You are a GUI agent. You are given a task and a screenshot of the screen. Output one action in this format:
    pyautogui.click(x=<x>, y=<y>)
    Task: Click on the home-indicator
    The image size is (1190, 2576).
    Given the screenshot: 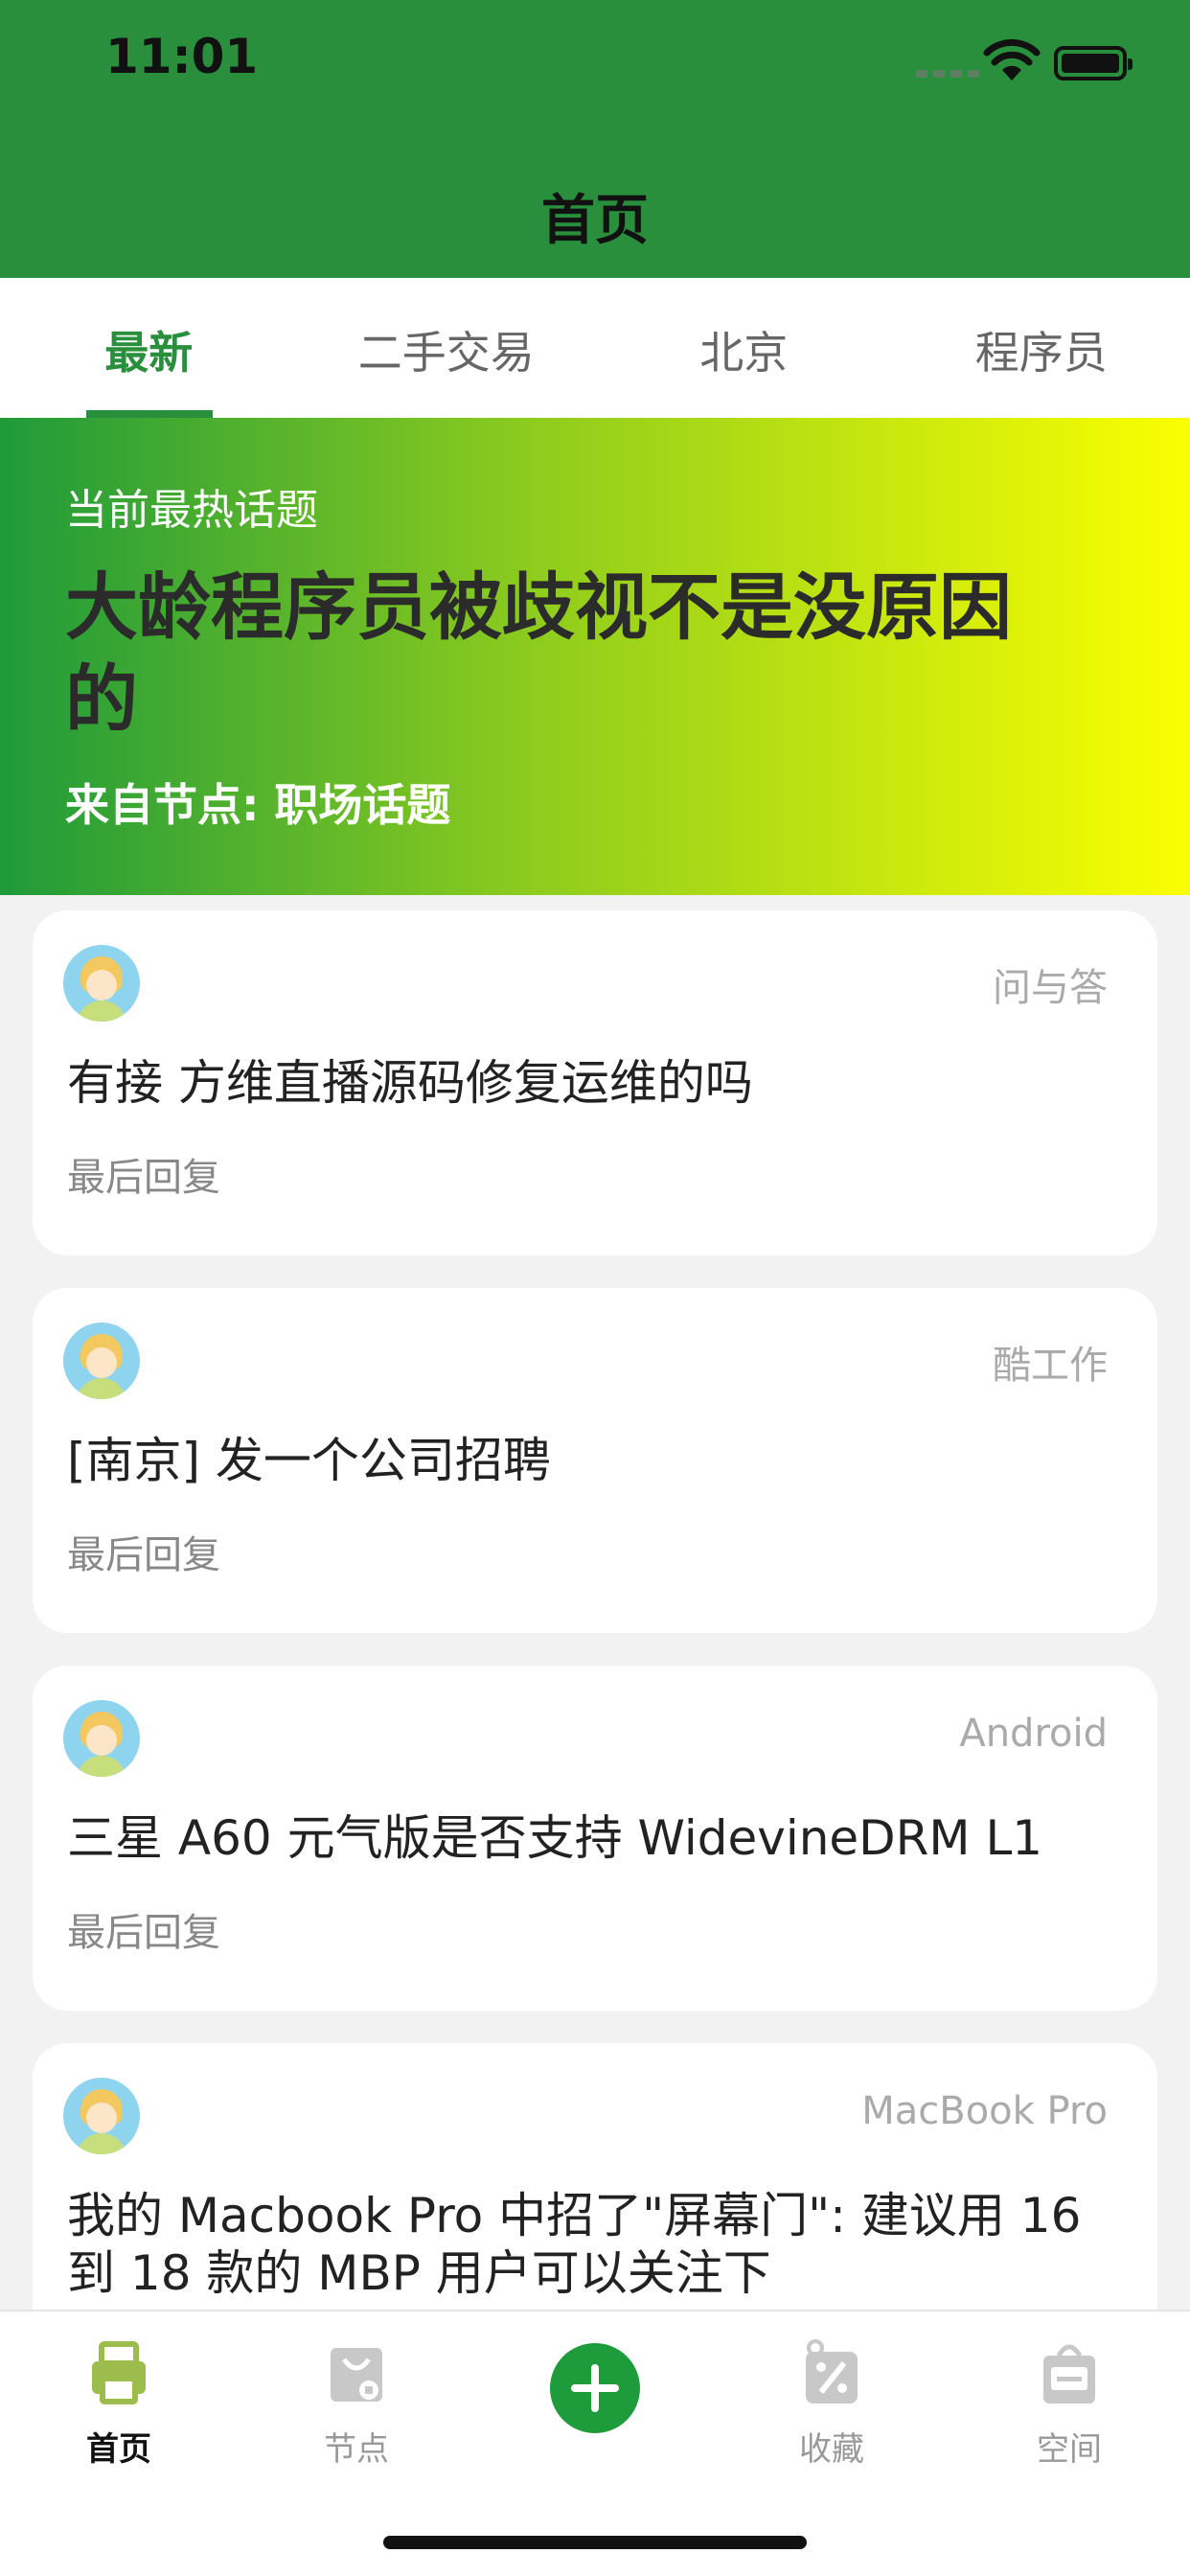 What is the action you would take?
    pyautogui.click(x=595, y=2542)
    